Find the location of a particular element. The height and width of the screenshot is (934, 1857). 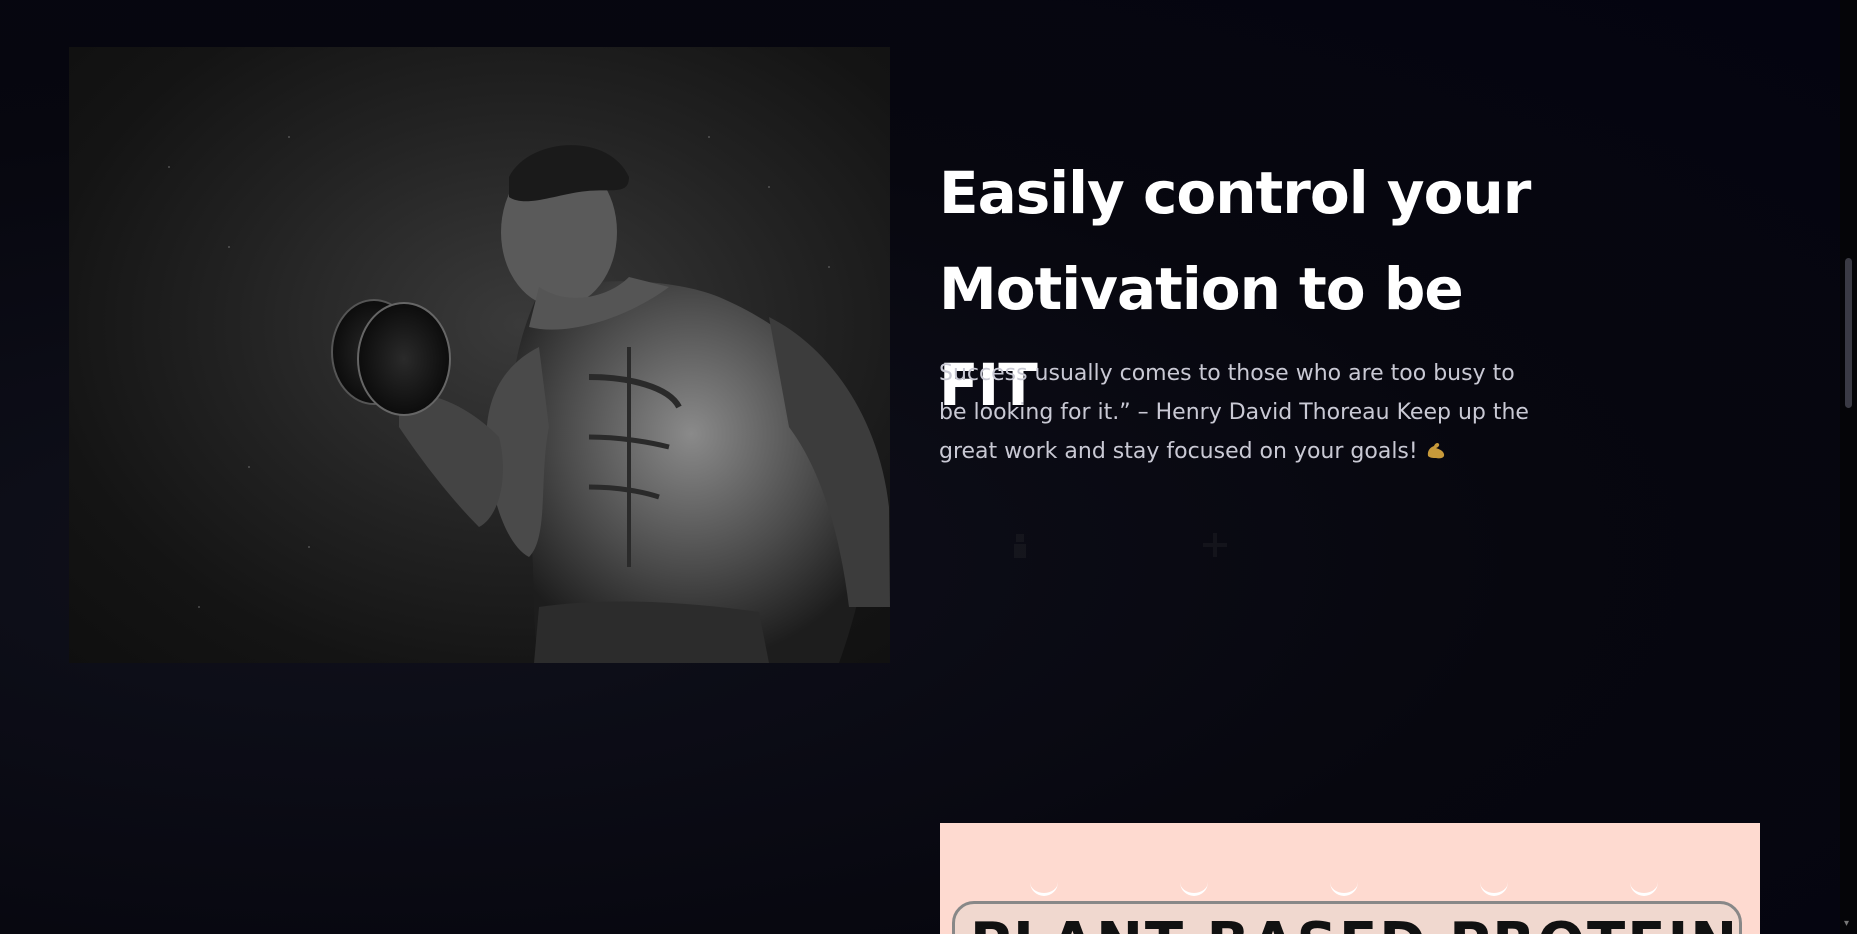

scrollbar: ▾ is located at coordinates (1848, 467).